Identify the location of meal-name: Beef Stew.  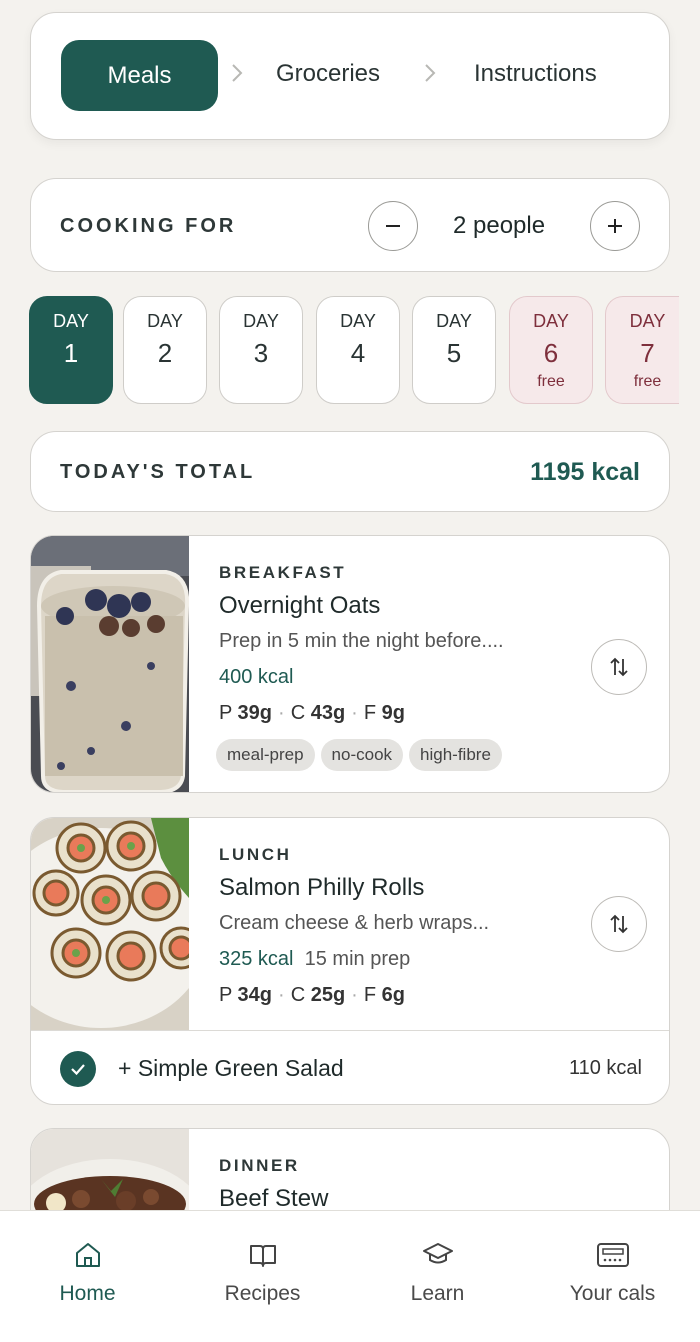
(274, 1198).